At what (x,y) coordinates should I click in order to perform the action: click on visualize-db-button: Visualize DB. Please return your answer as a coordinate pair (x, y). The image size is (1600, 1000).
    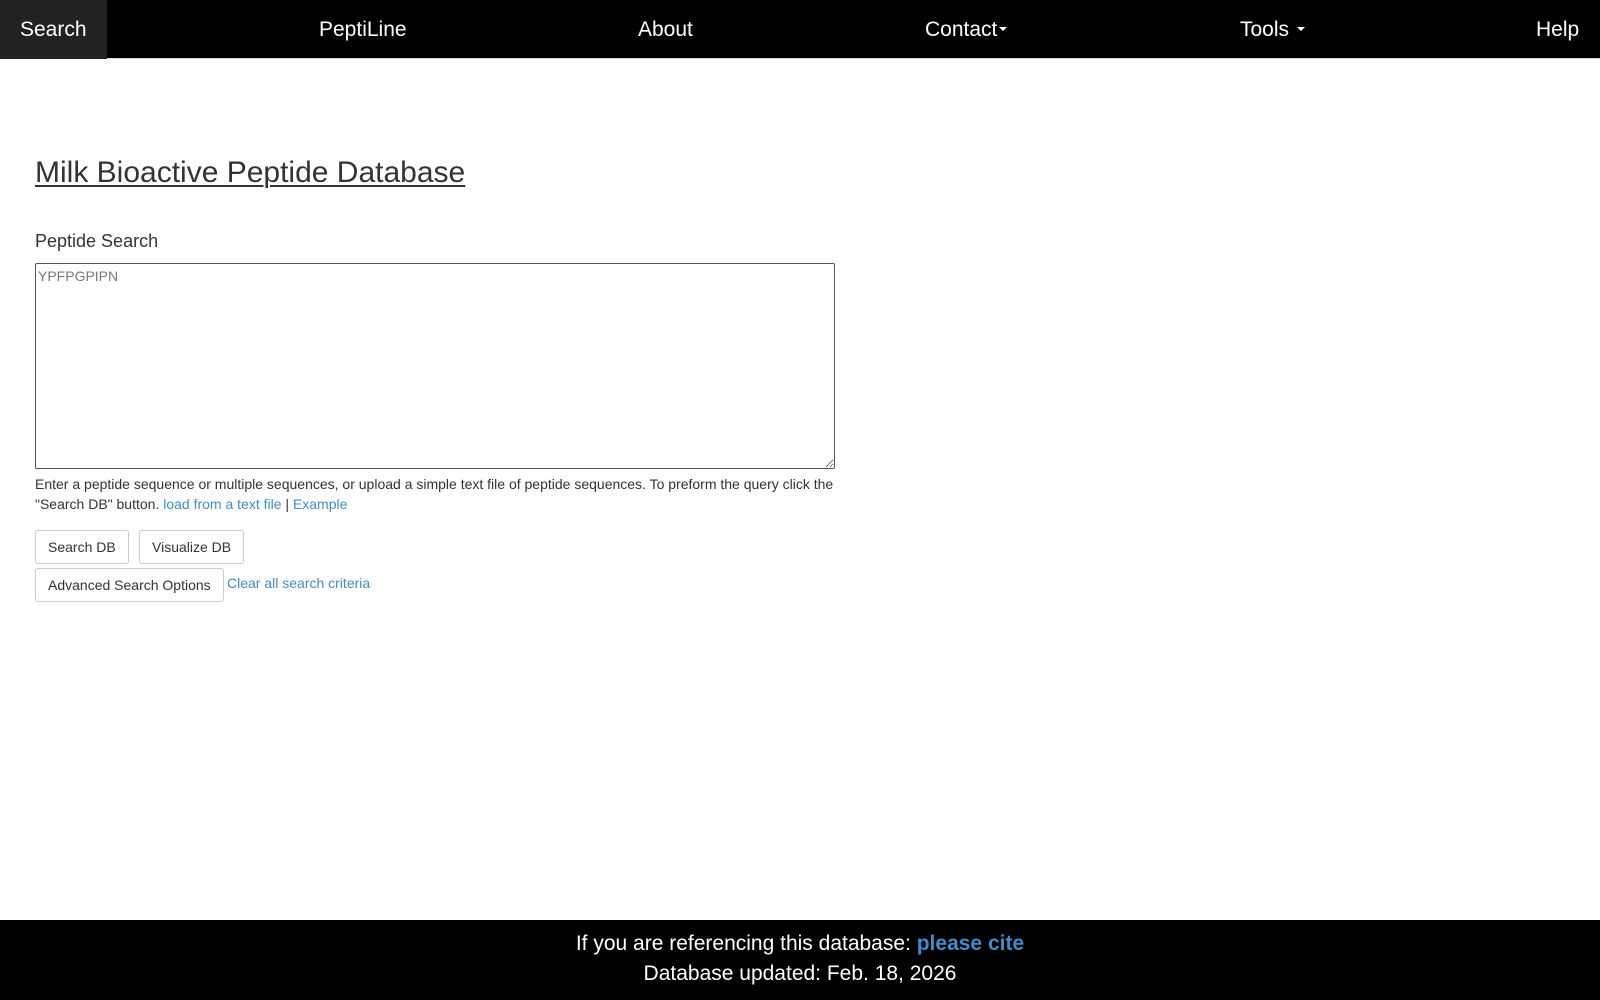
    Looking at the image, I should click on (192, 547).